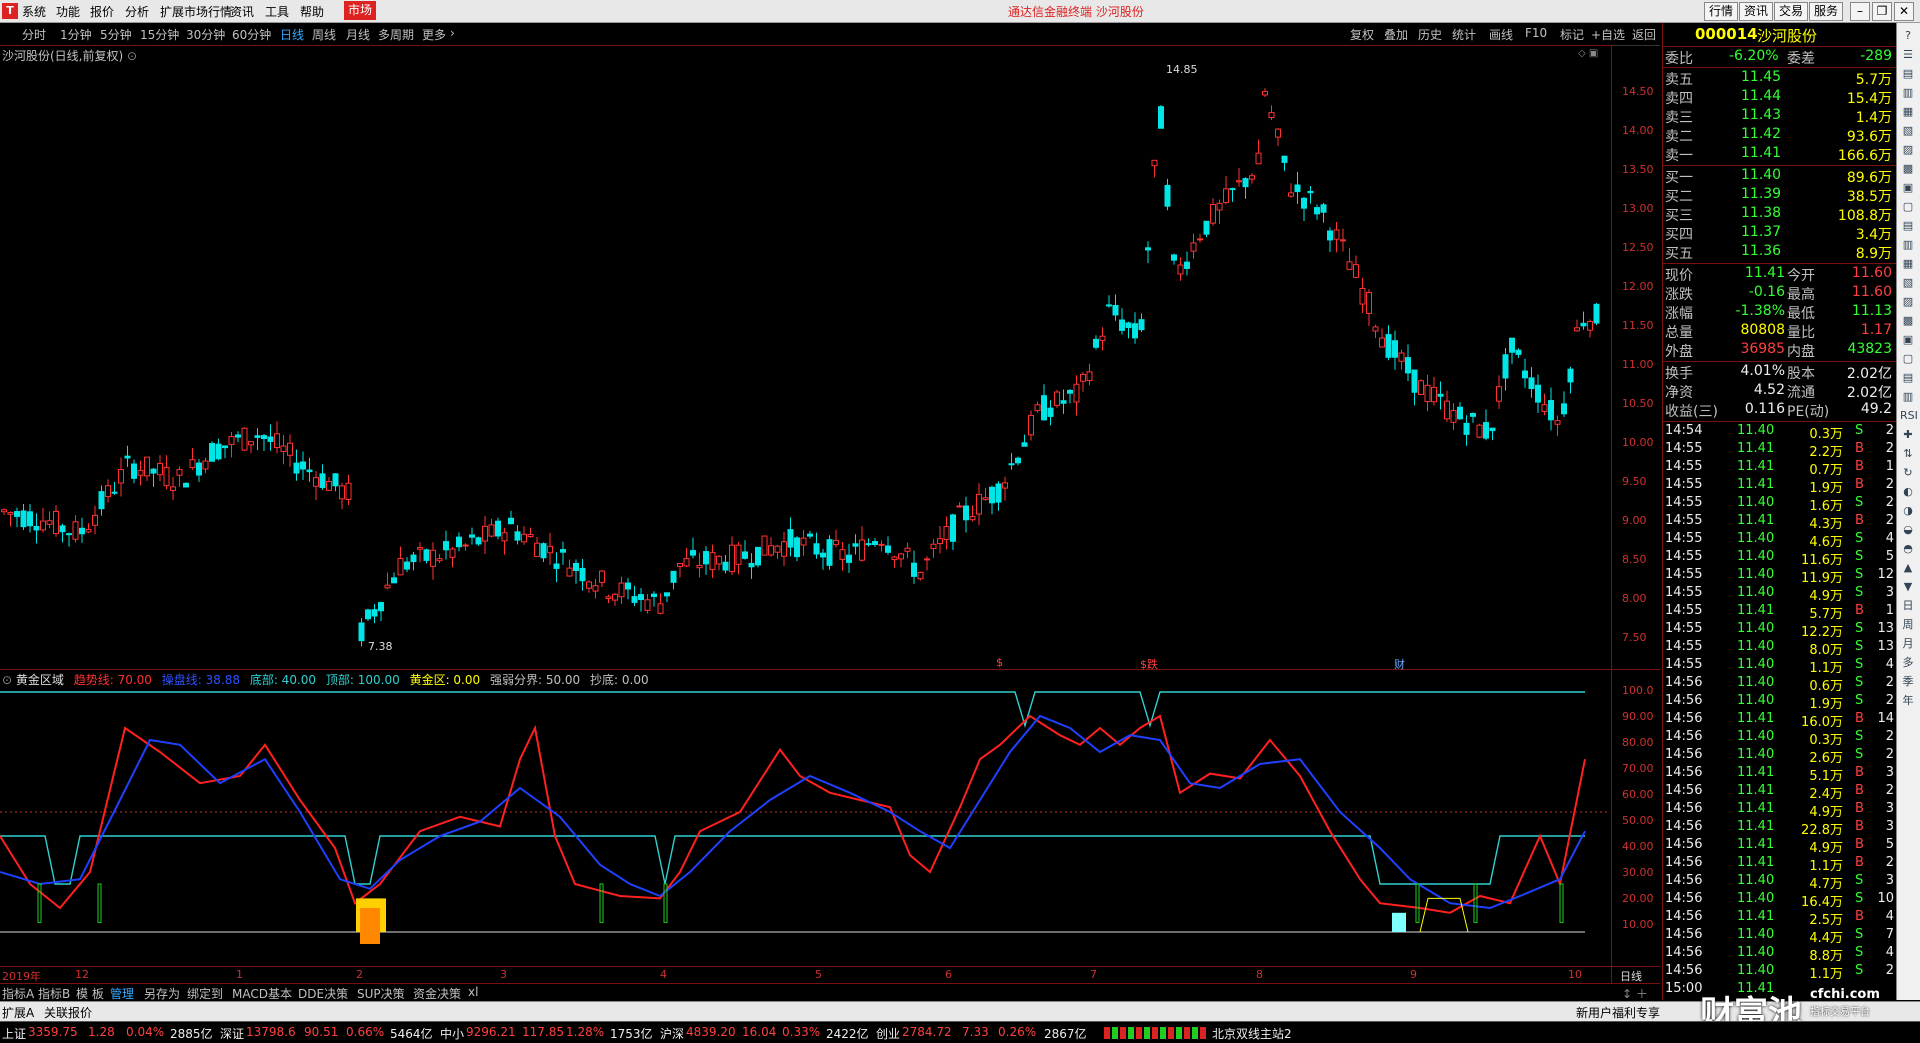 The image size is (1920, 1043). I want to click on menu-help: 帮助, so click(312, 11).